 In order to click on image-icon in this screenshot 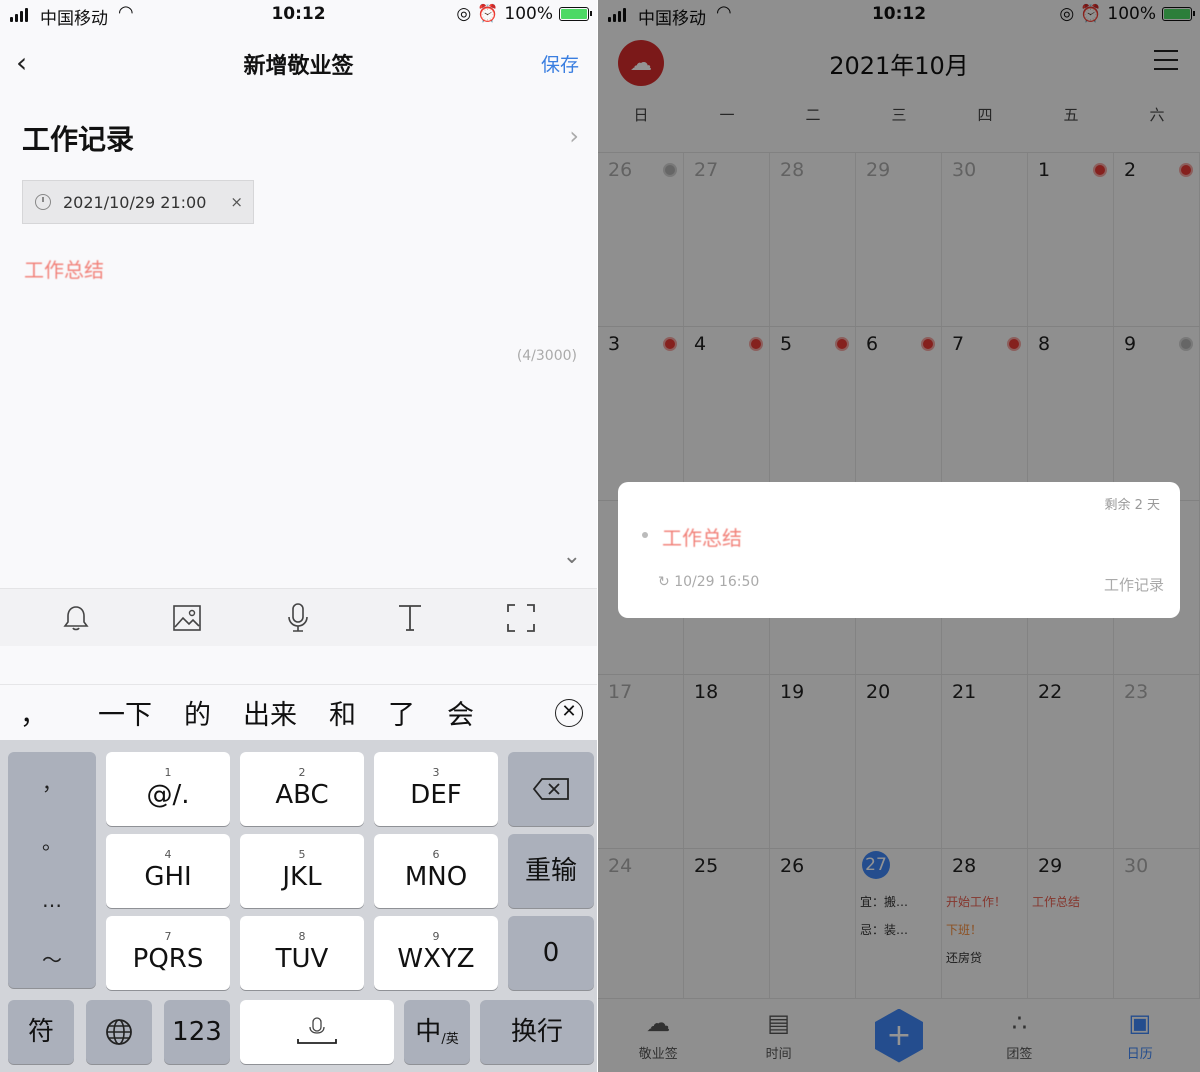, I will do `click(187, 618)`.